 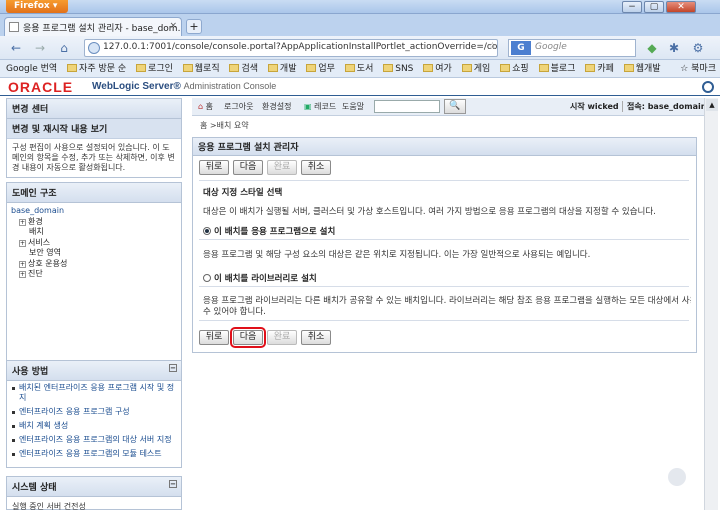 What do you see at coordinates (205, 106) in the screenshot?
I see `home-link: ⌂ 홈` at bounding box center [205, 106].